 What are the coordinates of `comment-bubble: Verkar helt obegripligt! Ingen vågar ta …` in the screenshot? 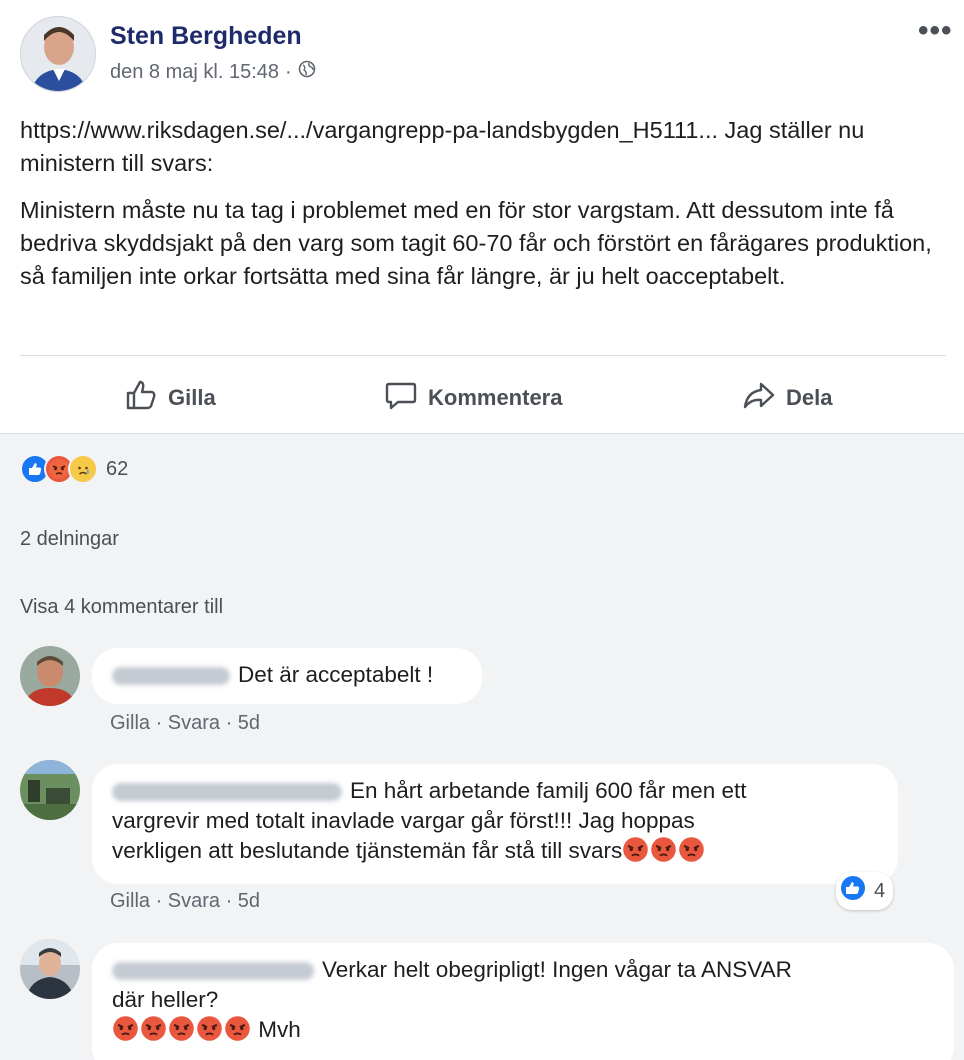 It's located at (523, 1001).